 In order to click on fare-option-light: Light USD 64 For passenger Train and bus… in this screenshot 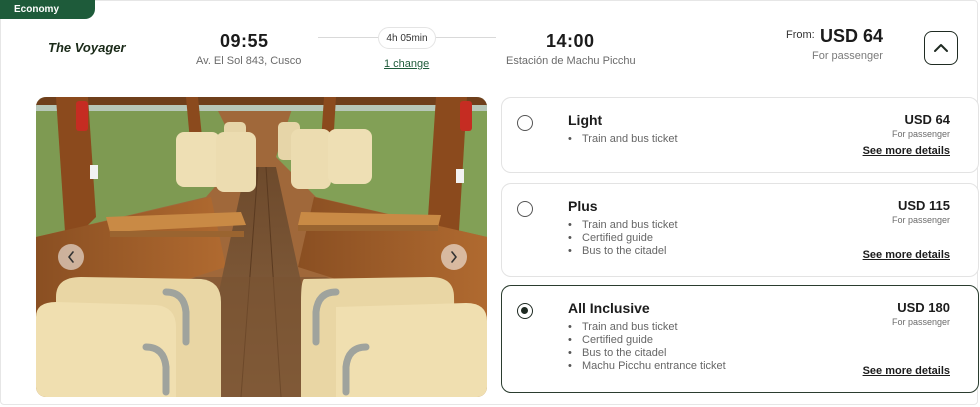, I will do `click(740, 135)`.